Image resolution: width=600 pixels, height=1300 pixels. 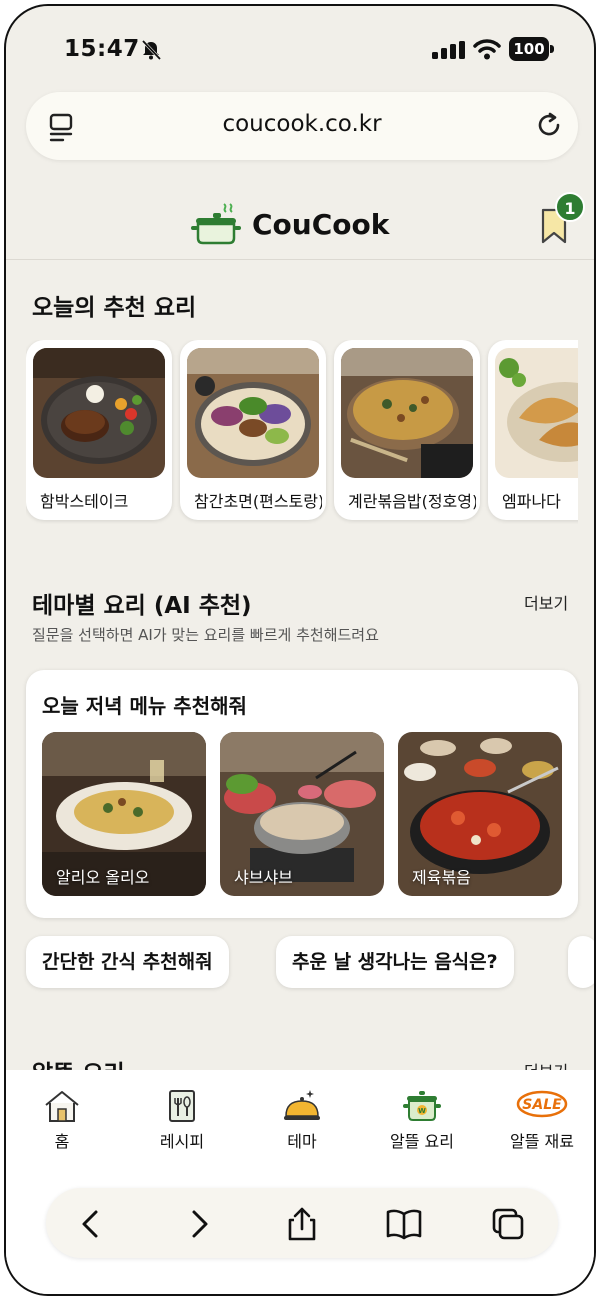 I want to click on recipe-card: 참간초면(편스토랑), so click(x=253, y=430).